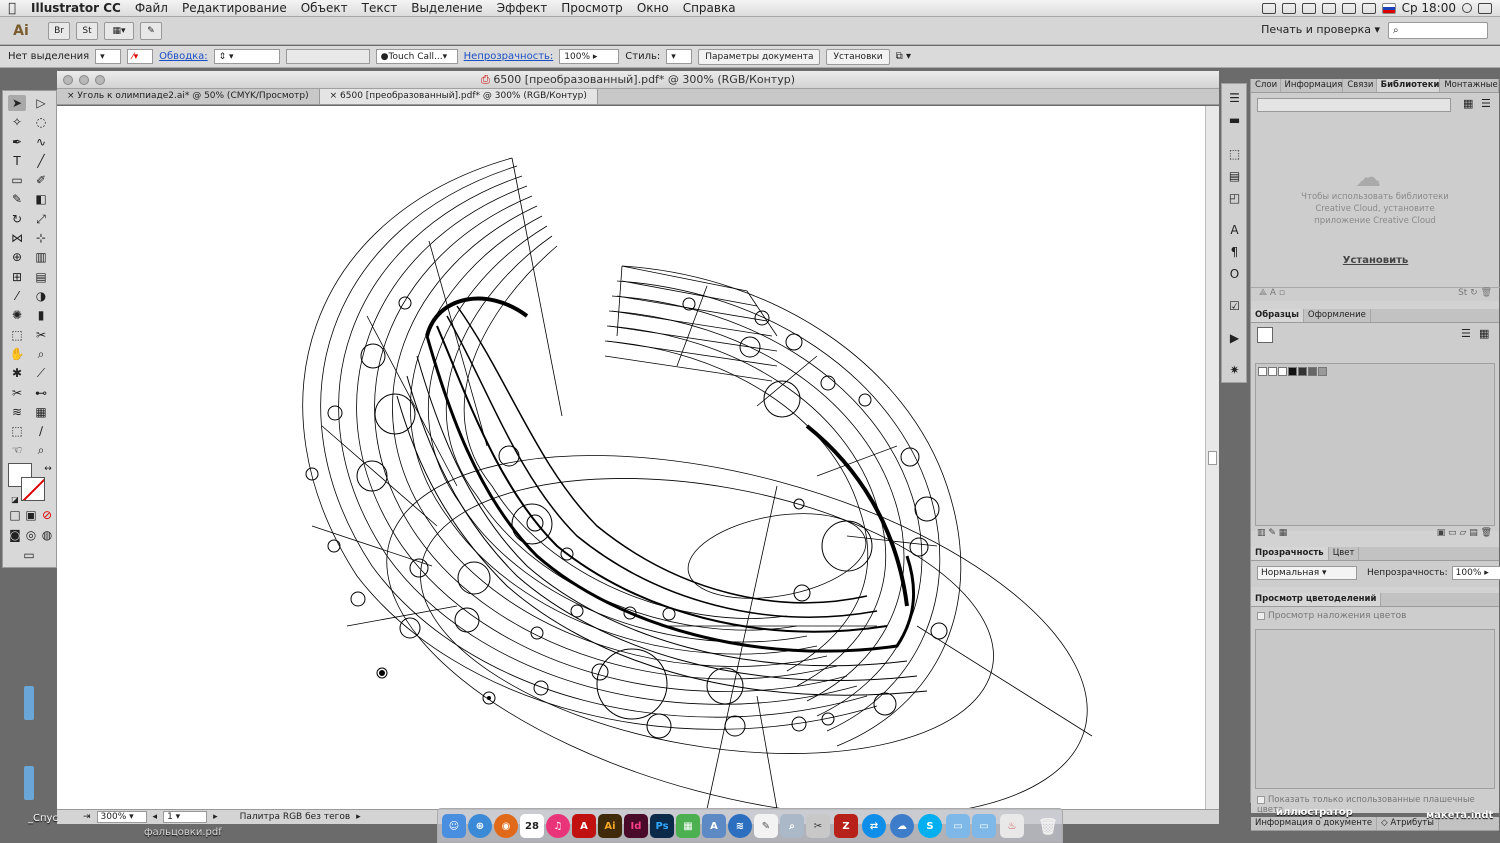  What do you see at coordinates (1314, 823) in the screenshot?
I see `tab-document-info: Информация о документе` at bounding box center [1314, 823].